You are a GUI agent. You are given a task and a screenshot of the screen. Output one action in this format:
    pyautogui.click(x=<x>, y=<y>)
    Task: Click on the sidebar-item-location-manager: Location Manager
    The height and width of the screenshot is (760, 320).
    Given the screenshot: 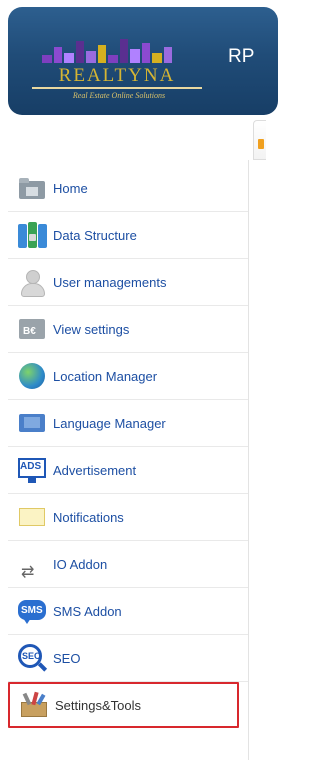 What is the action you would take?
    pyautogui.click(x=128, y=376)
    